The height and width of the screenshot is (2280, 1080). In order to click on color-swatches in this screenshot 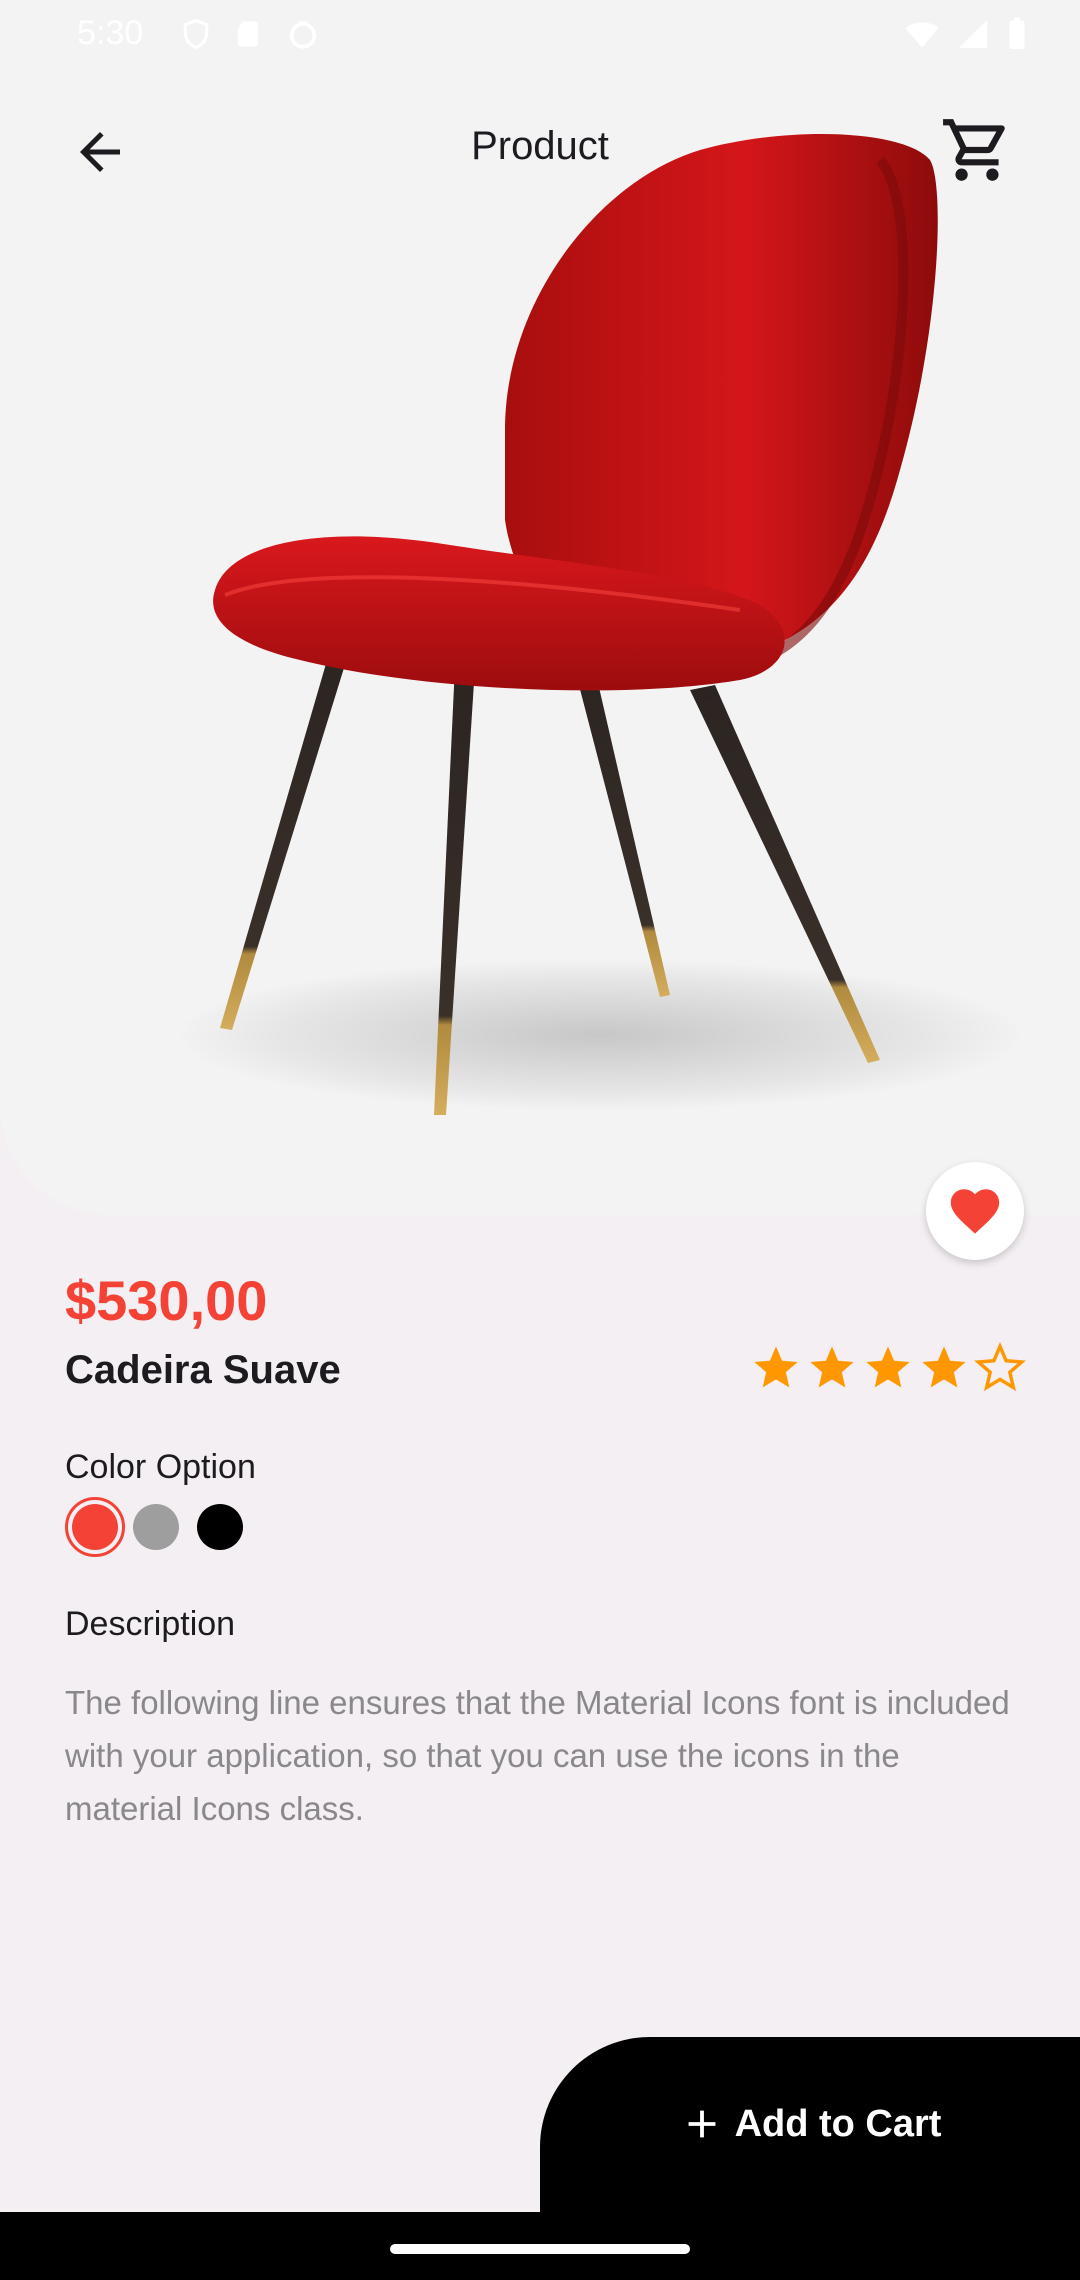, I will do `click(154, 1527)`.